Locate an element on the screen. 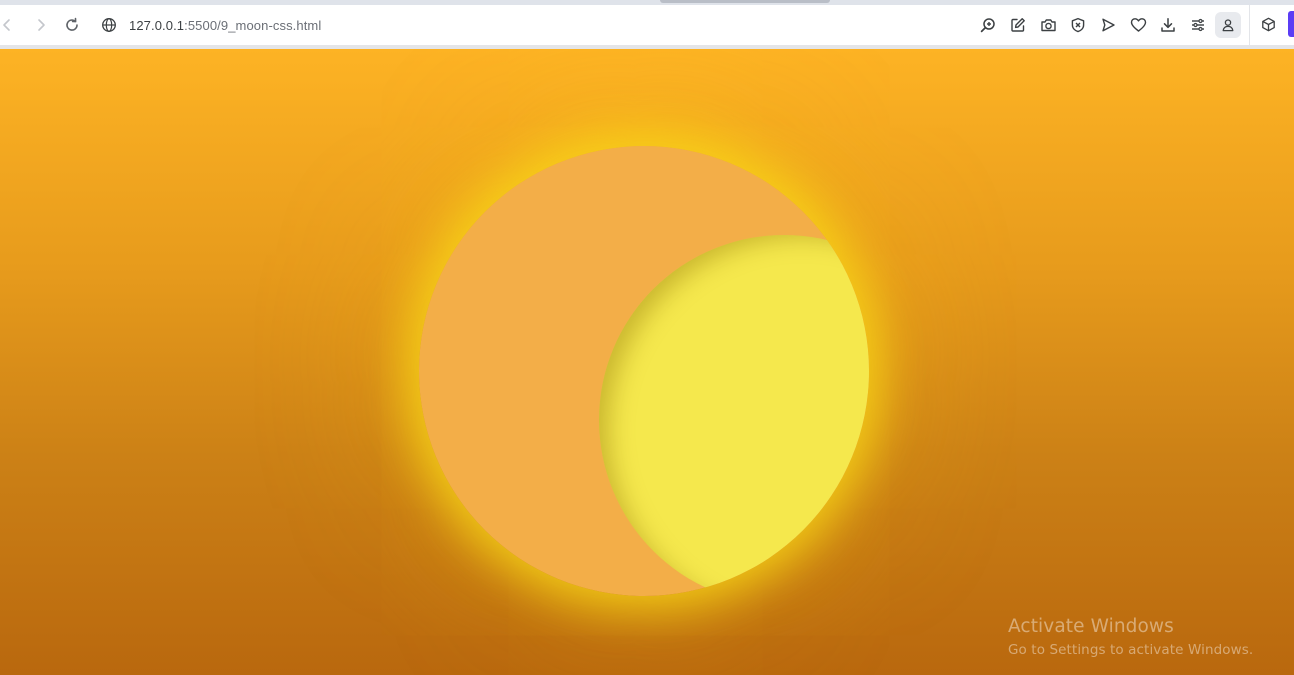 Image resolution: width=1294 pixels, height=675 pixels. edit-button is located at coordinates (1018, 25).